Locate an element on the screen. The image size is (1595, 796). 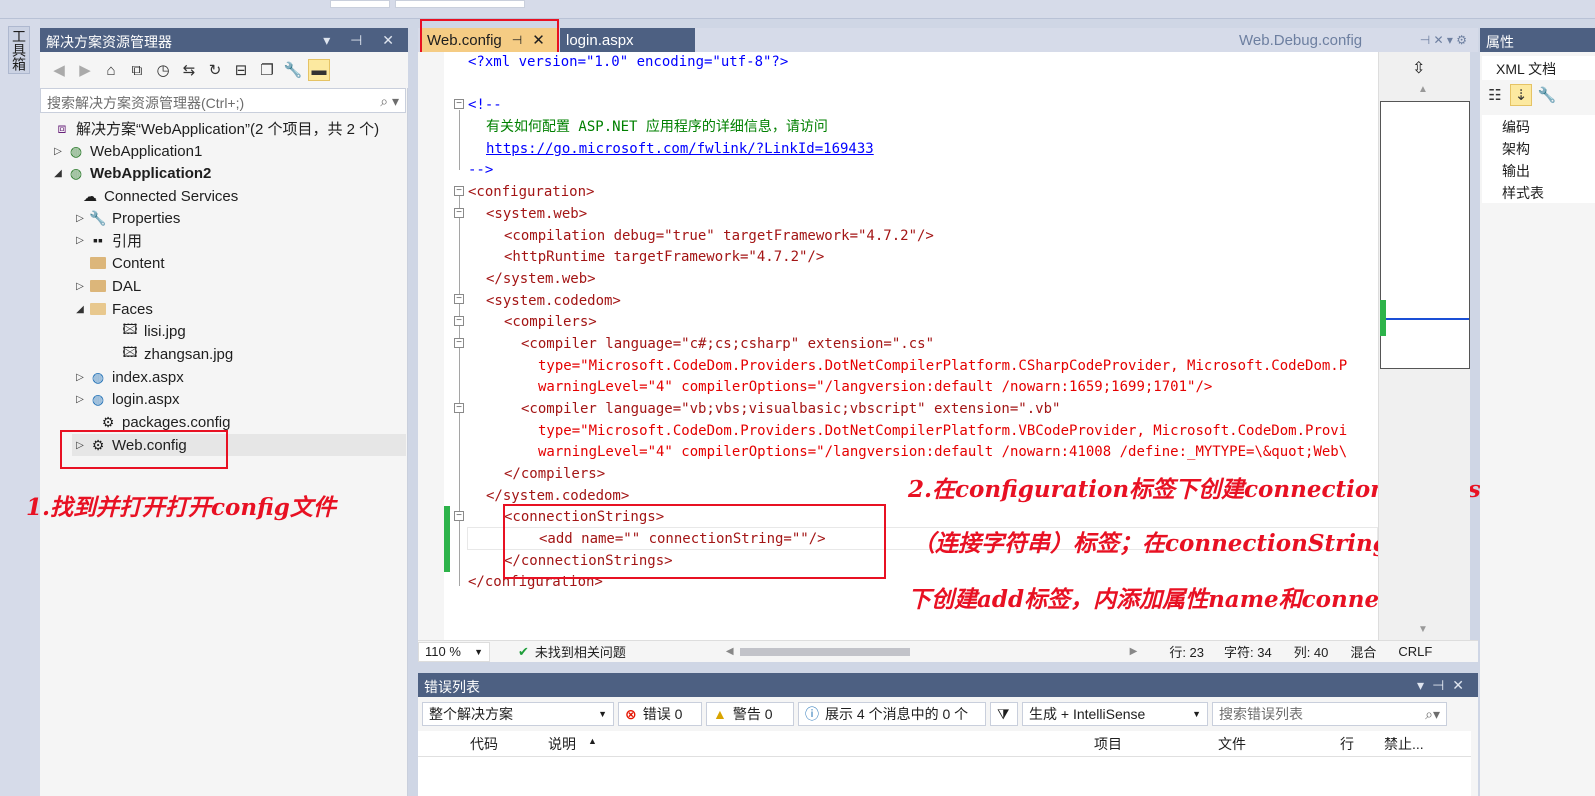
errors-count: 错误 0 is located at coordinates (662, 714).